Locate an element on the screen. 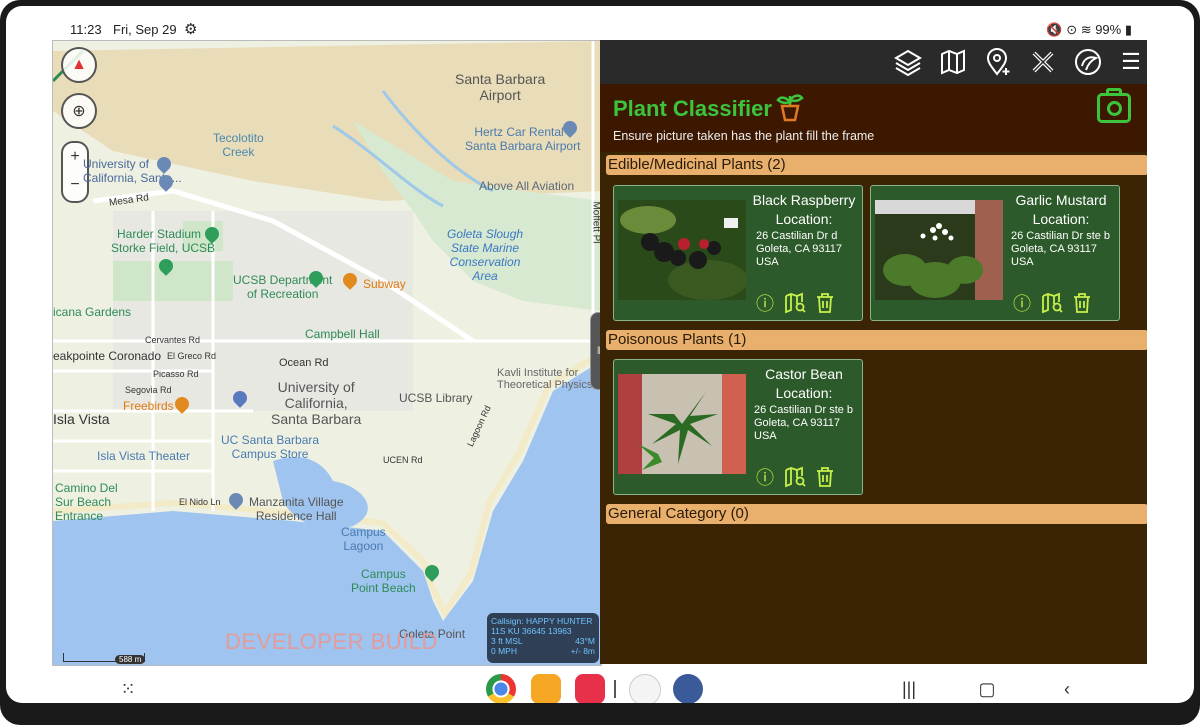 Image resolution: width=1200 pixels, height=725 pixels. map-label: Cervantes Rd is located at coordinates (173, 340).